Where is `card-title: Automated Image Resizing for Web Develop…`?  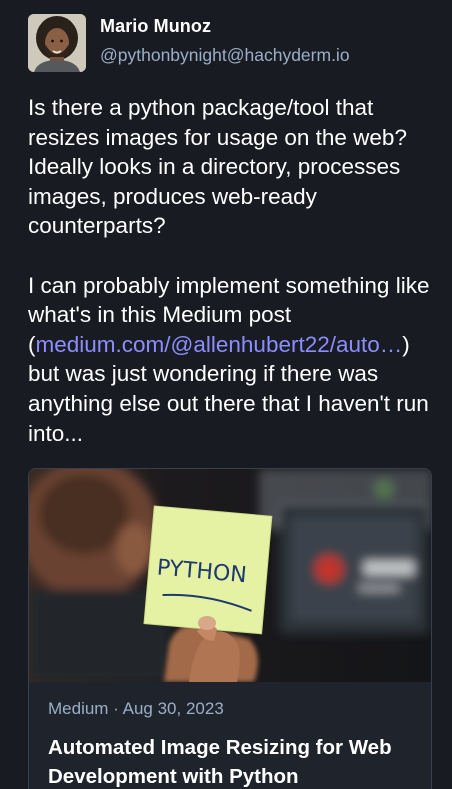 card-title: Automated Image Resizing for Web Develop… is located at coordinates (233, 761).